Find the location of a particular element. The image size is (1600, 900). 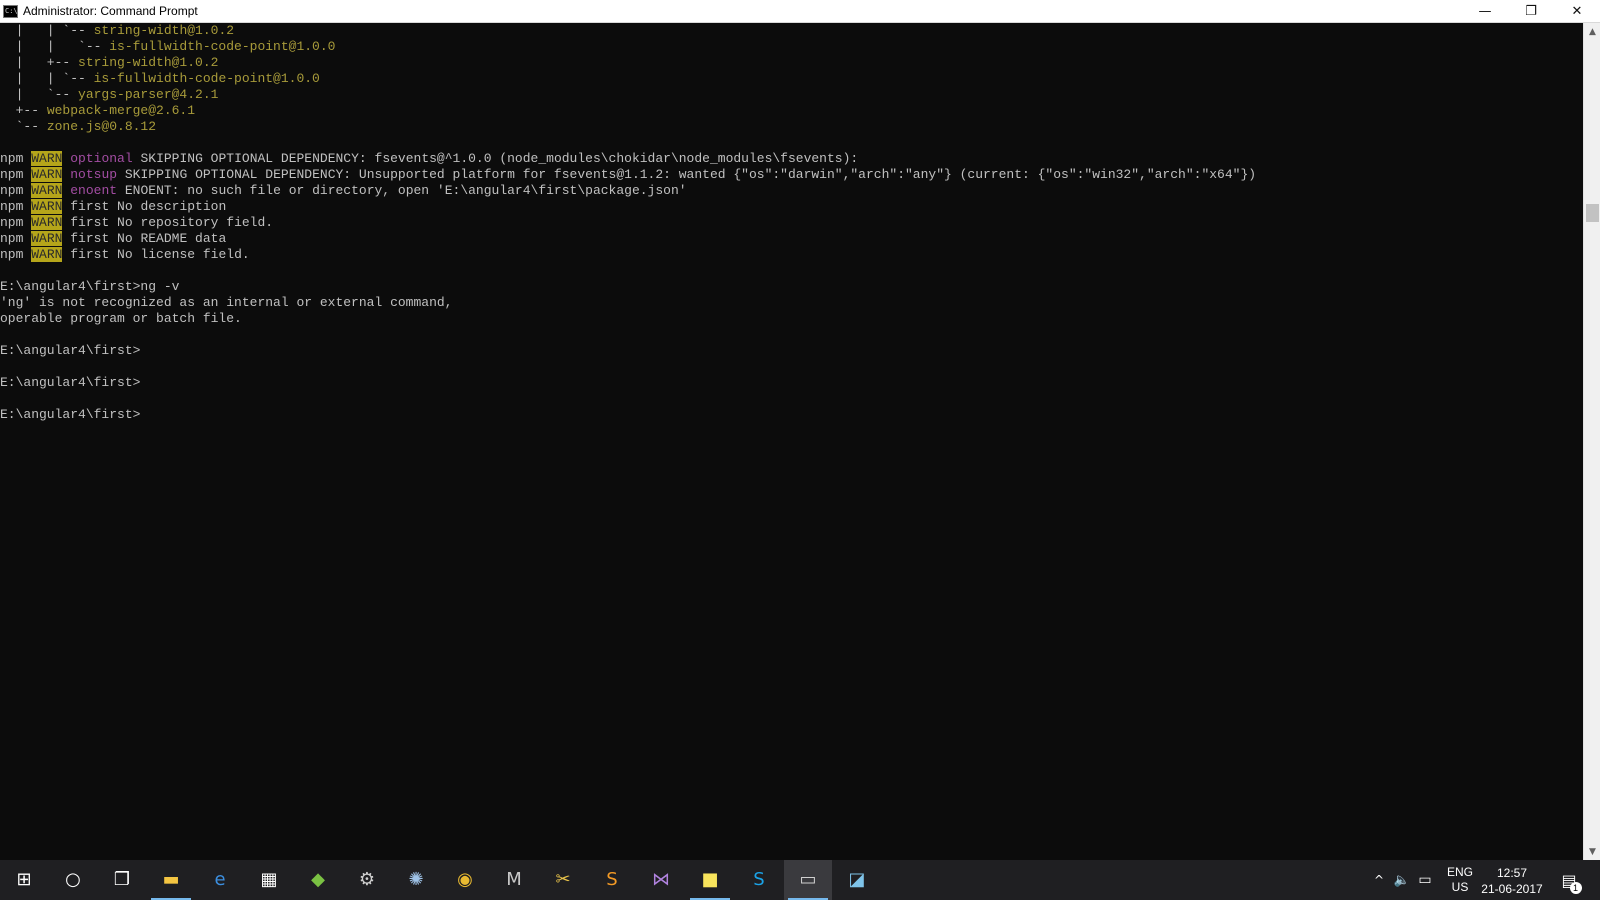

skype-icon: S is located at coordinates (759, 879).